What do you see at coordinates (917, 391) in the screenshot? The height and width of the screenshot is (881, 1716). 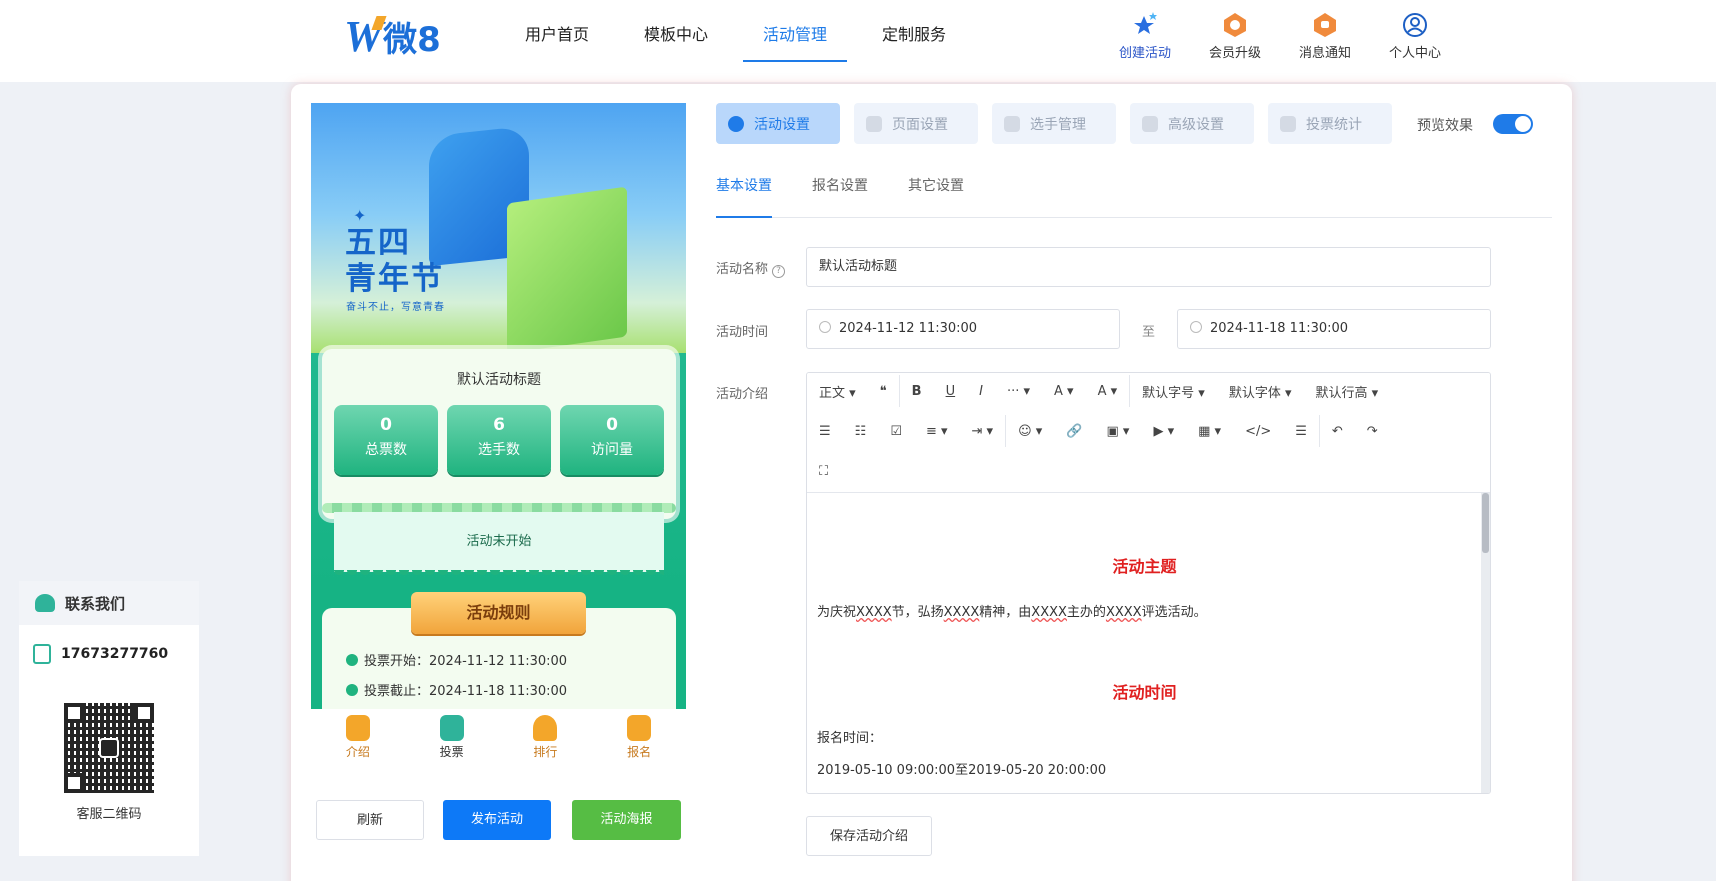 I see `bold-button: B` at bounding box center [917, 391].